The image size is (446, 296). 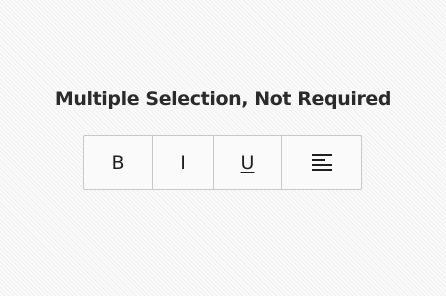 I want to click on format-toggle-group: B I U, so click(x=222, y=162).